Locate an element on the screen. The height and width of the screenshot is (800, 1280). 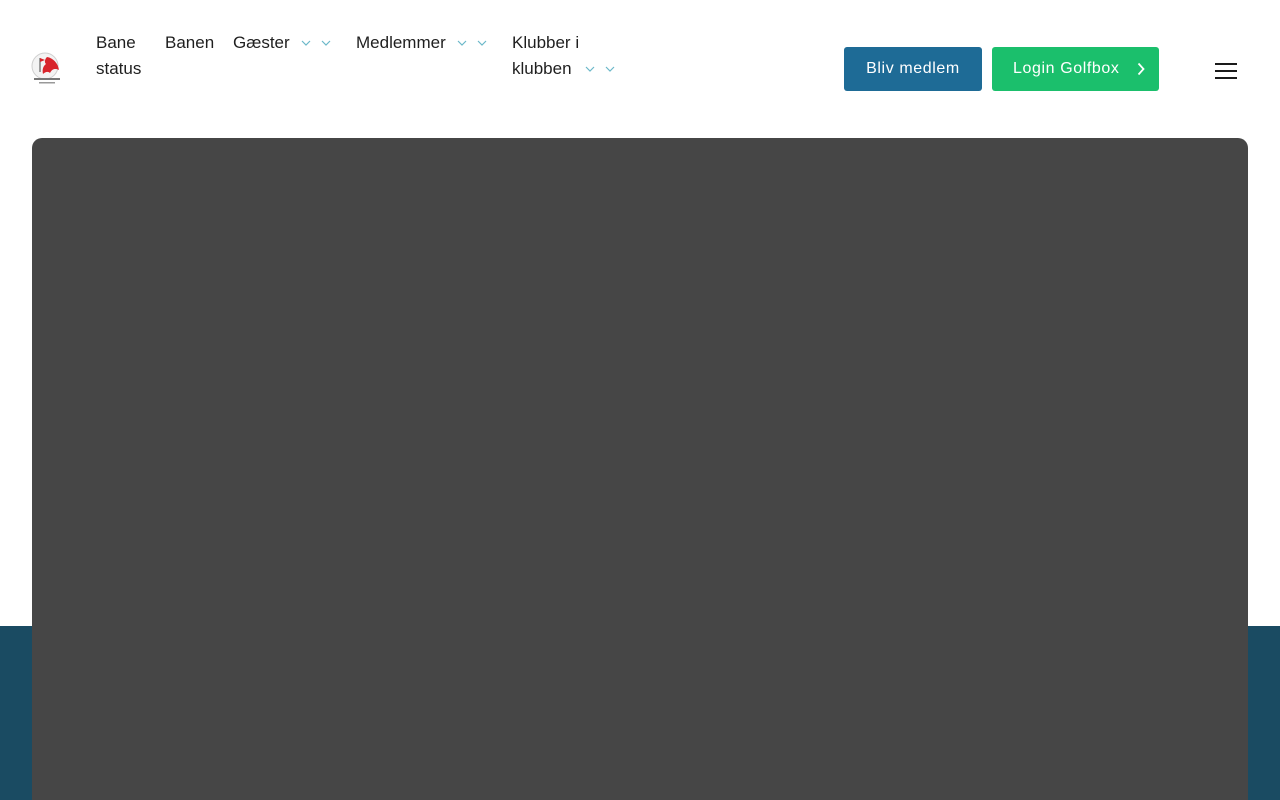
nav-medlemmer-label: Medlemmer is located at coordinates (401, 42).